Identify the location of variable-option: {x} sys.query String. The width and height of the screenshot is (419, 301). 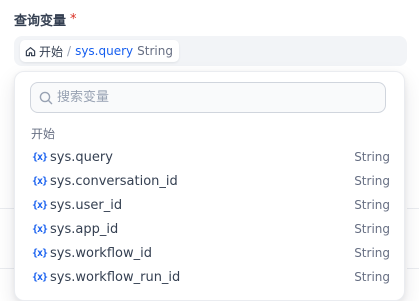
(209, 157).